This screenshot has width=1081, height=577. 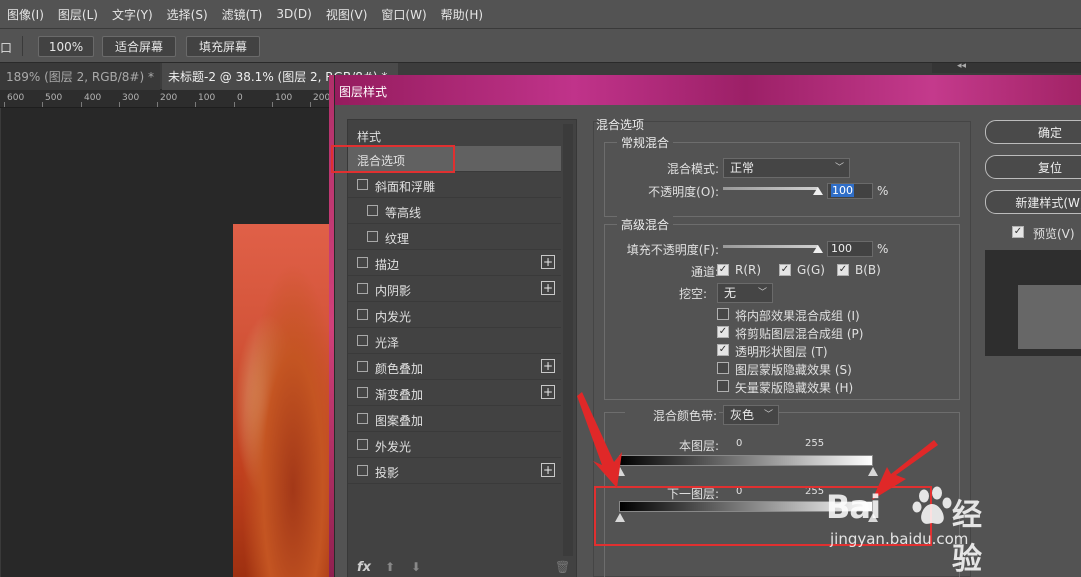 I want to click on styles-header: 样式, so click(x=369, y=136).